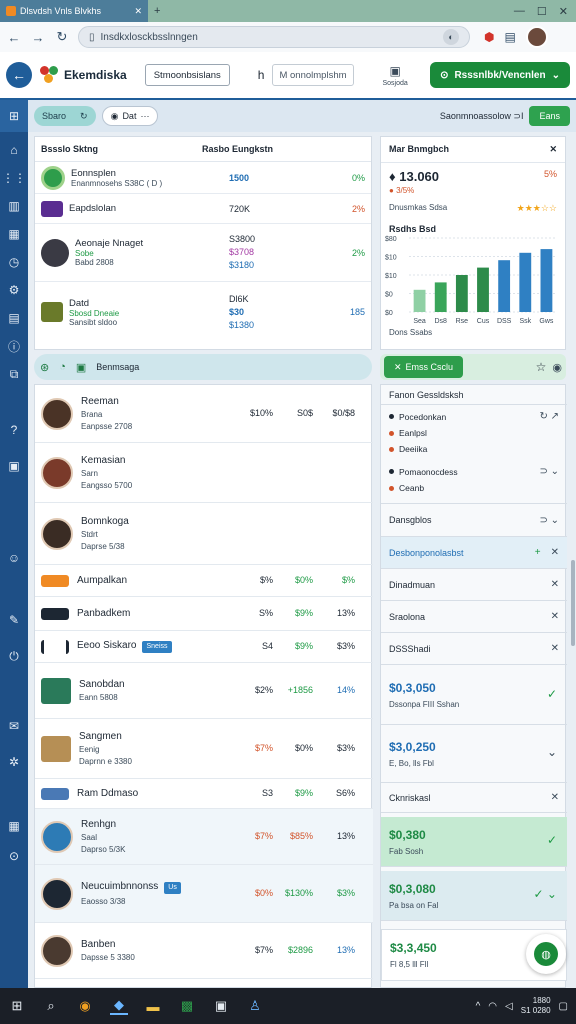  What do you see at coordinates (474, 520) in the screenshot?
I see `notes-row: Dansgblos ⊃ ⌄` at bounding box center [474, 520].